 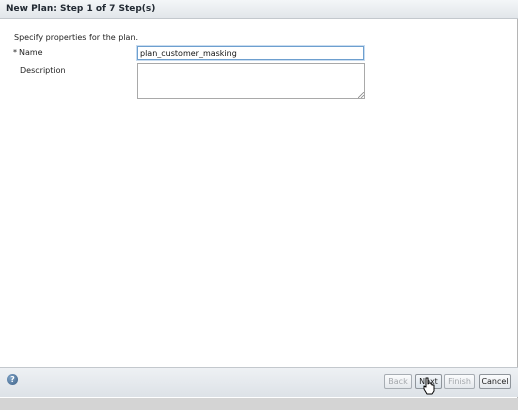 I want to click on finish-button: Finish, so click(x=459, y=381).